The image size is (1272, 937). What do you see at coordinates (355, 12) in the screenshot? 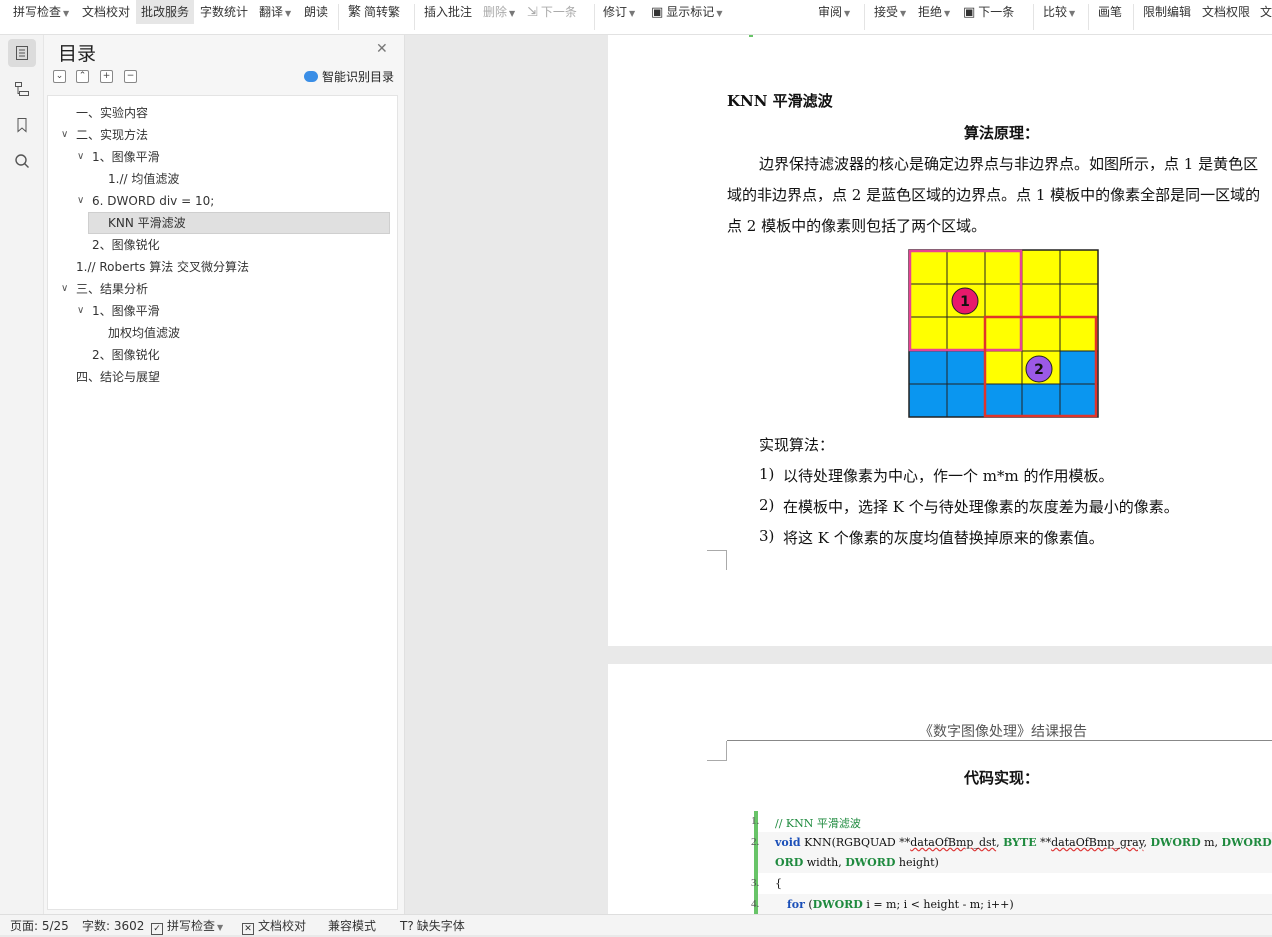
I see `convert-icon: 繁` at bounding box center [355, 12].